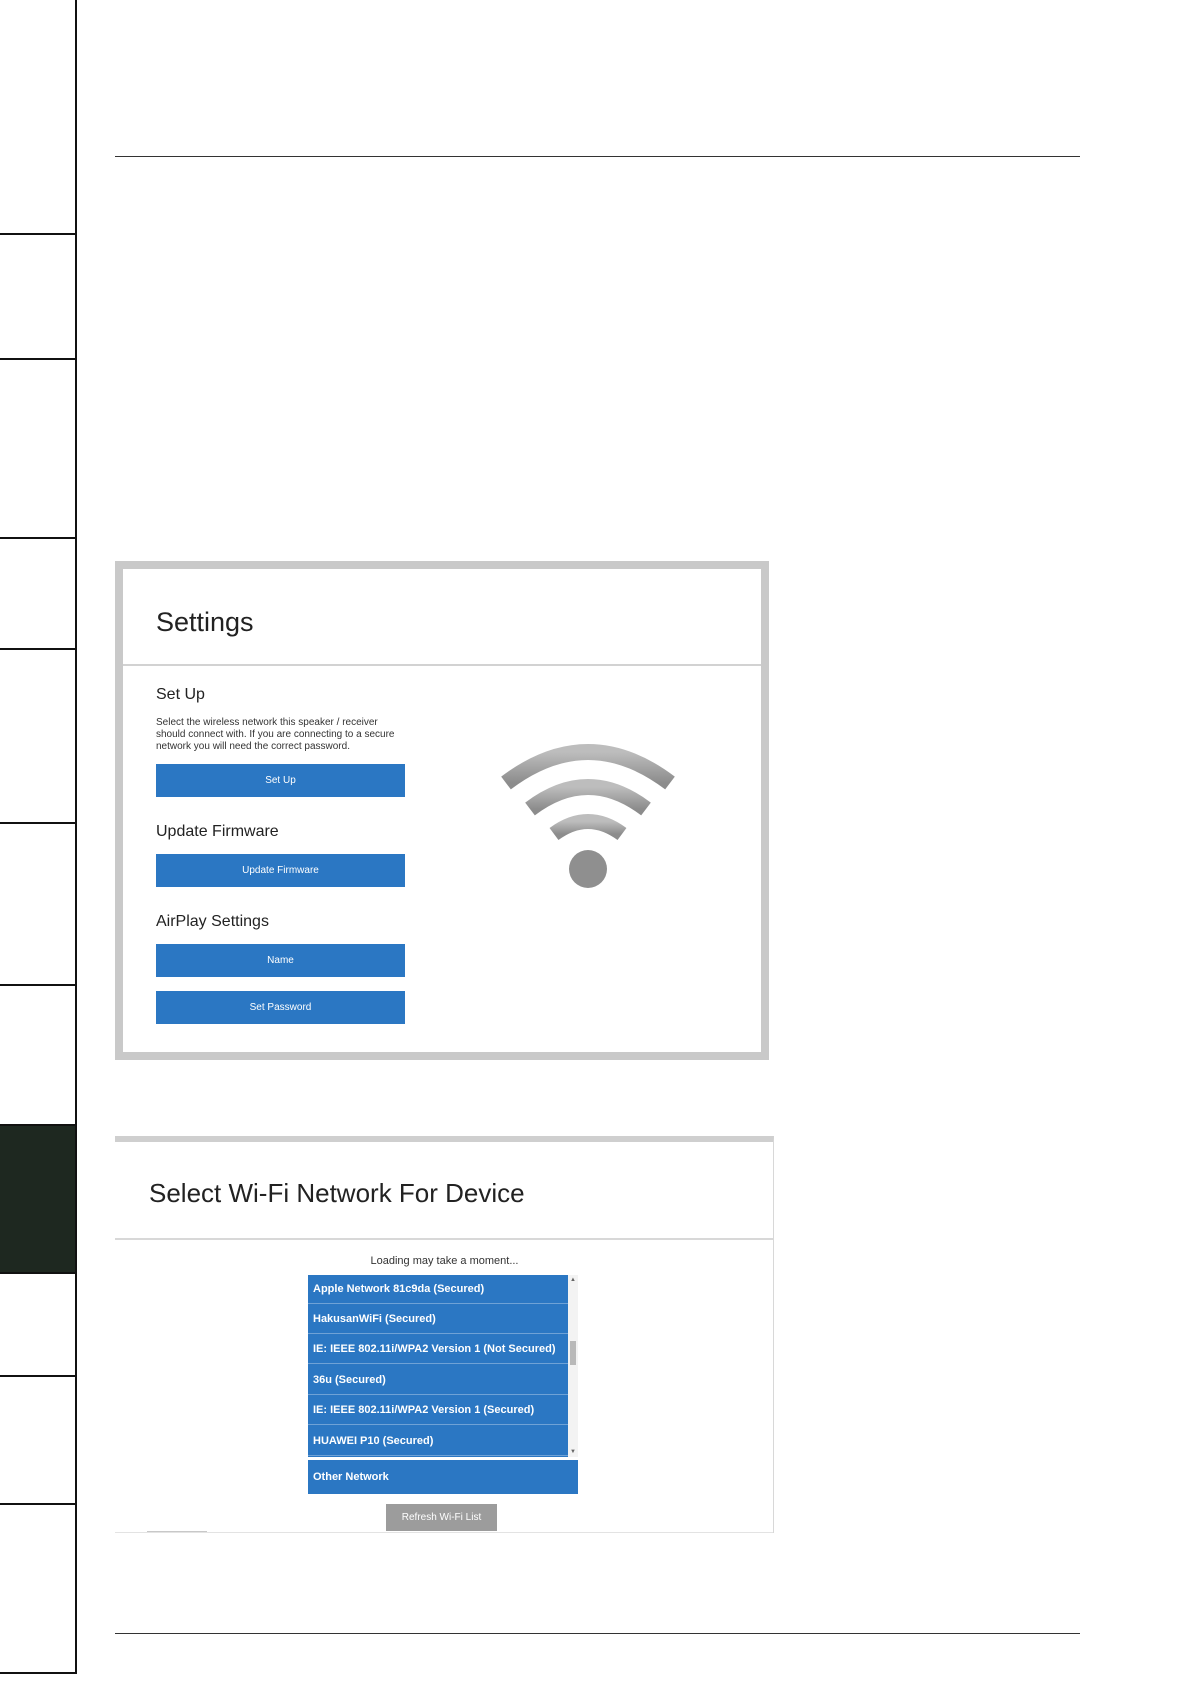  Describe the element at coordinates (438, 1289) in the screenshot. I see `network-item: Apple Network 81c9da (Secured)` at that location.